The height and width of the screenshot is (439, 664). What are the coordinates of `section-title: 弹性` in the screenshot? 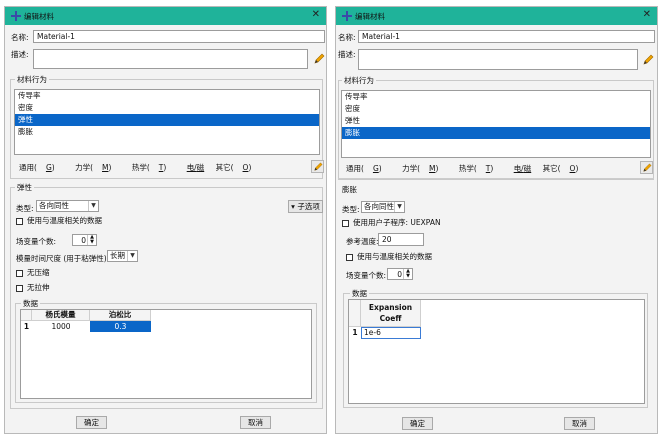 It's located at (24, 187).